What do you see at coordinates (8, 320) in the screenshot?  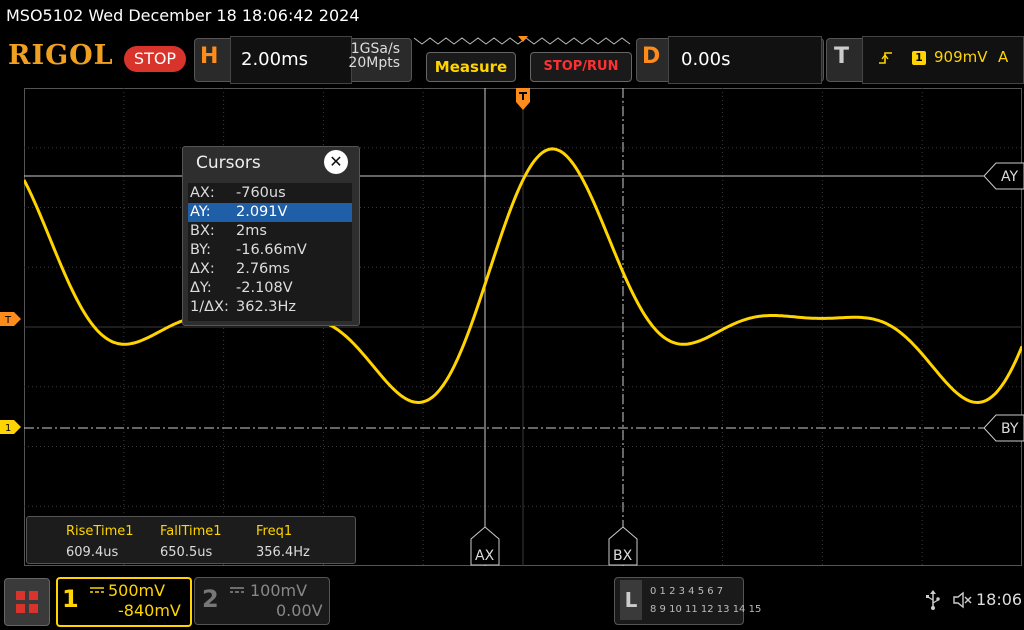 I see `trigger-level-marker-label: T` at bounding box center [8, 320].